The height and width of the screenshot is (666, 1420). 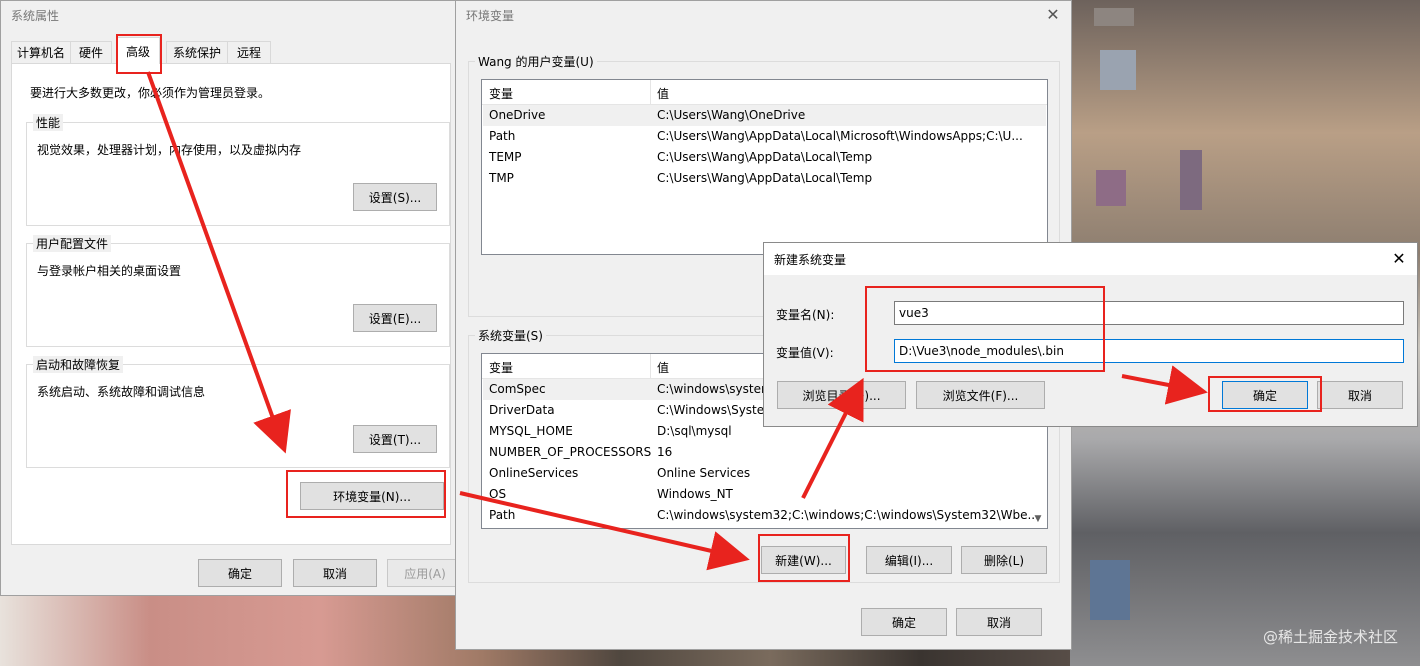 What do you see at coordinates (805, 315) in the screenshot?
I see `variable-name-label: 变量名(N):` at bounding box center [805, 315].